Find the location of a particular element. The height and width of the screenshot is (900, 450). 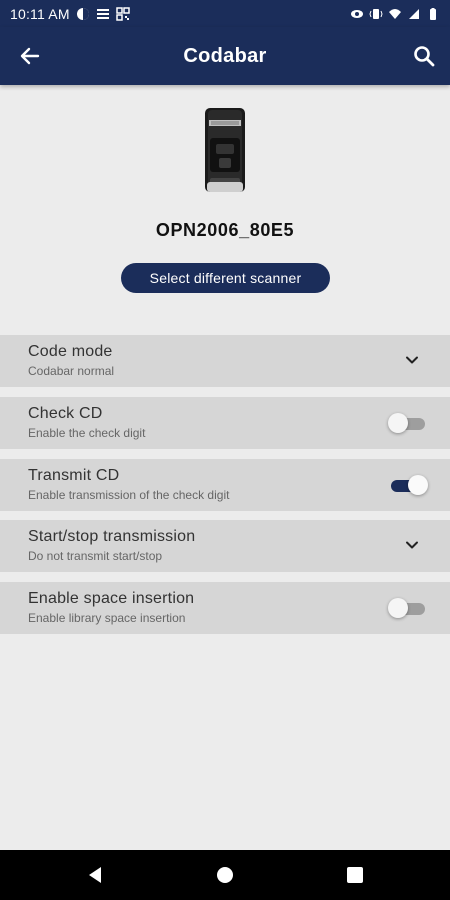

setting-title: Check CD is located at coordinates (65, 413).